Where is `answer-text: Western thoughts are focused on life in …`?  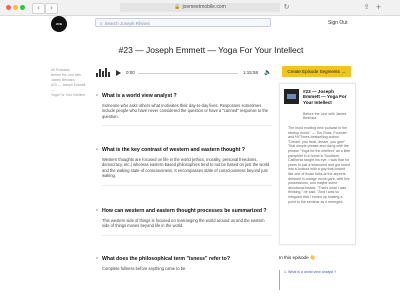
answer-text: Western thoughts are focused on life in … is located at coordinates (186, 168).